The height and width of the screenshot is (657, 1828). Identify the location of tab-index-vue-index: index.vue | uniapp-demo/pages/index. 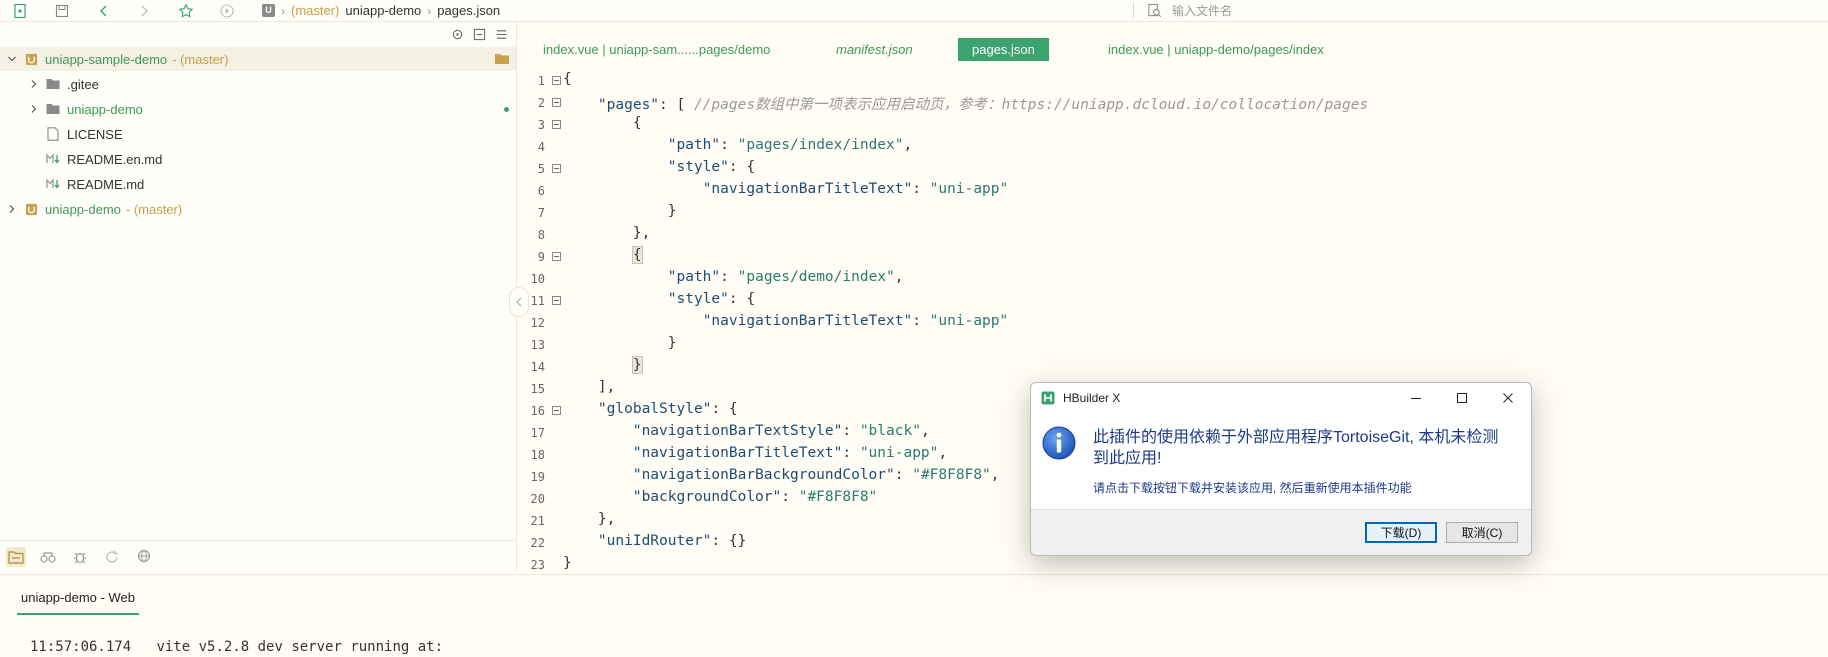
(1216, 49).